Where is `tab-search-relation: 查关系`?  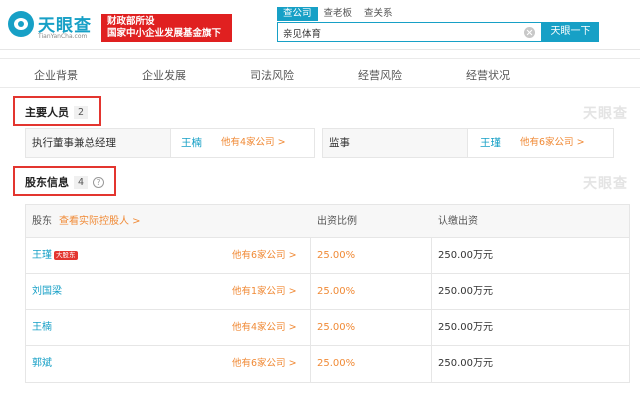
tab-search-relation: 查关系 is located at coordinates (378, 14).